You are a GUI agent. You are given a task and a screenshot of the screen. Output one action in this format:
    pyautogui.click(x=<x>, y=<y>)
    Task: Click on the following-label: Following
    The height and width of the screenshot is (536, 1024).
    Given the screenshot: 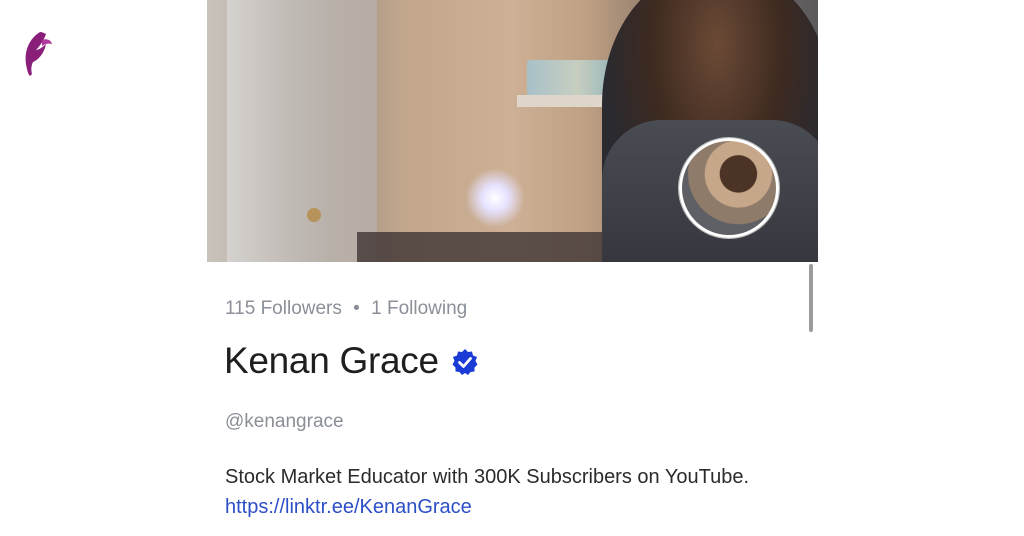 What is the action you would take?
    pyautogui.click(x=427, y=308)
    